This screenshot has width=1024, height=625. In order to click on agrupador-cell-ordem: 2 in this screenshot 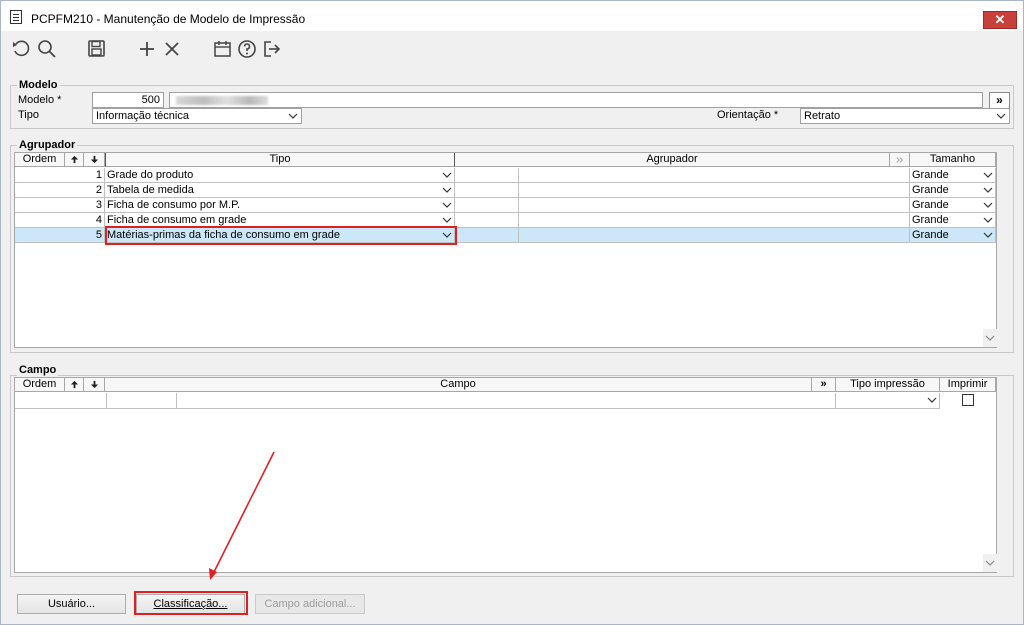, I will do `click(60, 190)`.